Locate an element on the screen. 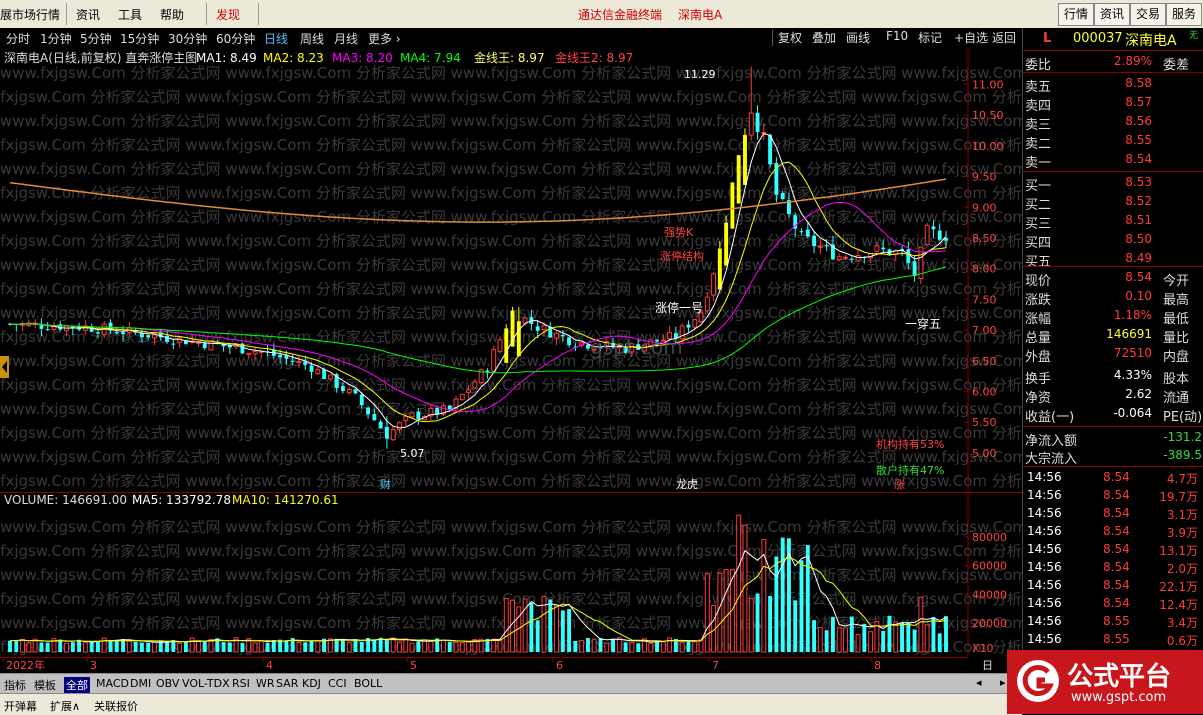 The height and width of the screenshot is (715, 1203). tab-all: 全部 is located at coordinates (77, 685).